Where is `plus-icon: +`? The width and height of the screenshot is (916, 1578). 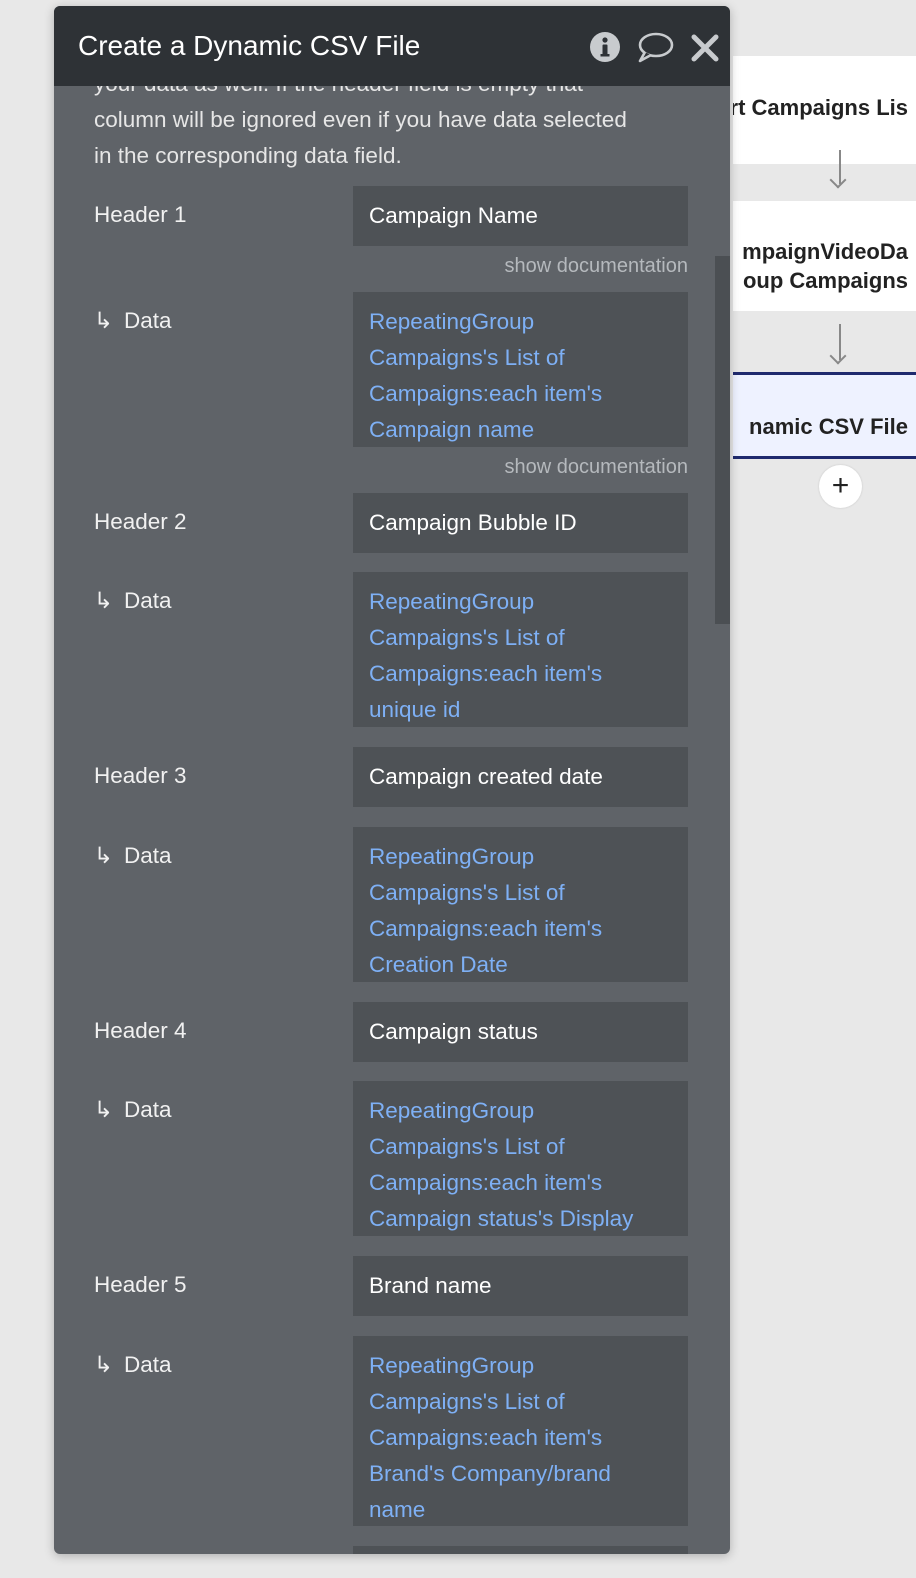 plus-icon: + is located at coordinates (840, 485).